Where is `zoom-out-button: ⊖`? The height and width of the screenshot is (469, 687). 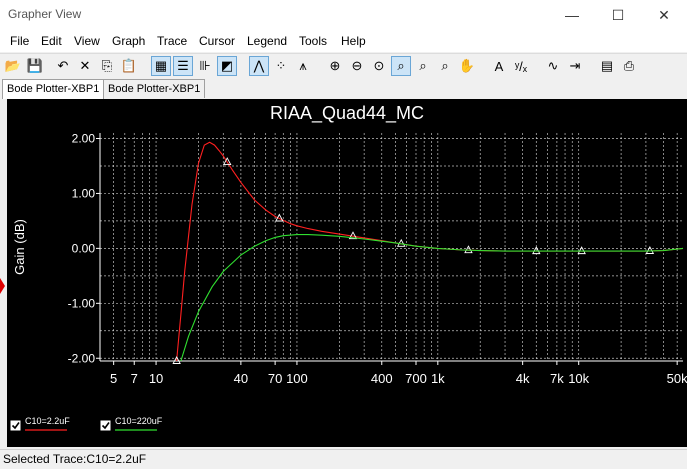 zoom-out-button: ⊖ is located at coordinates (357, 66).